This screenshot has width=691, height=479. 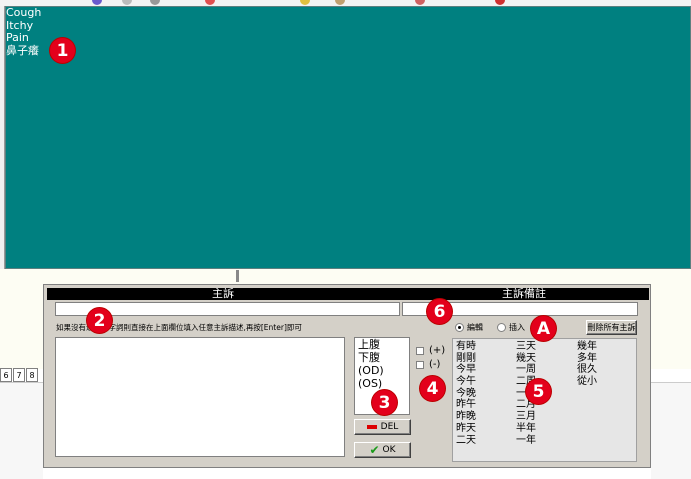 What do you see at coordinates (23, 13) in the screenshot?
I see `complaint-item: Cough` at bounding box center [23, 13].